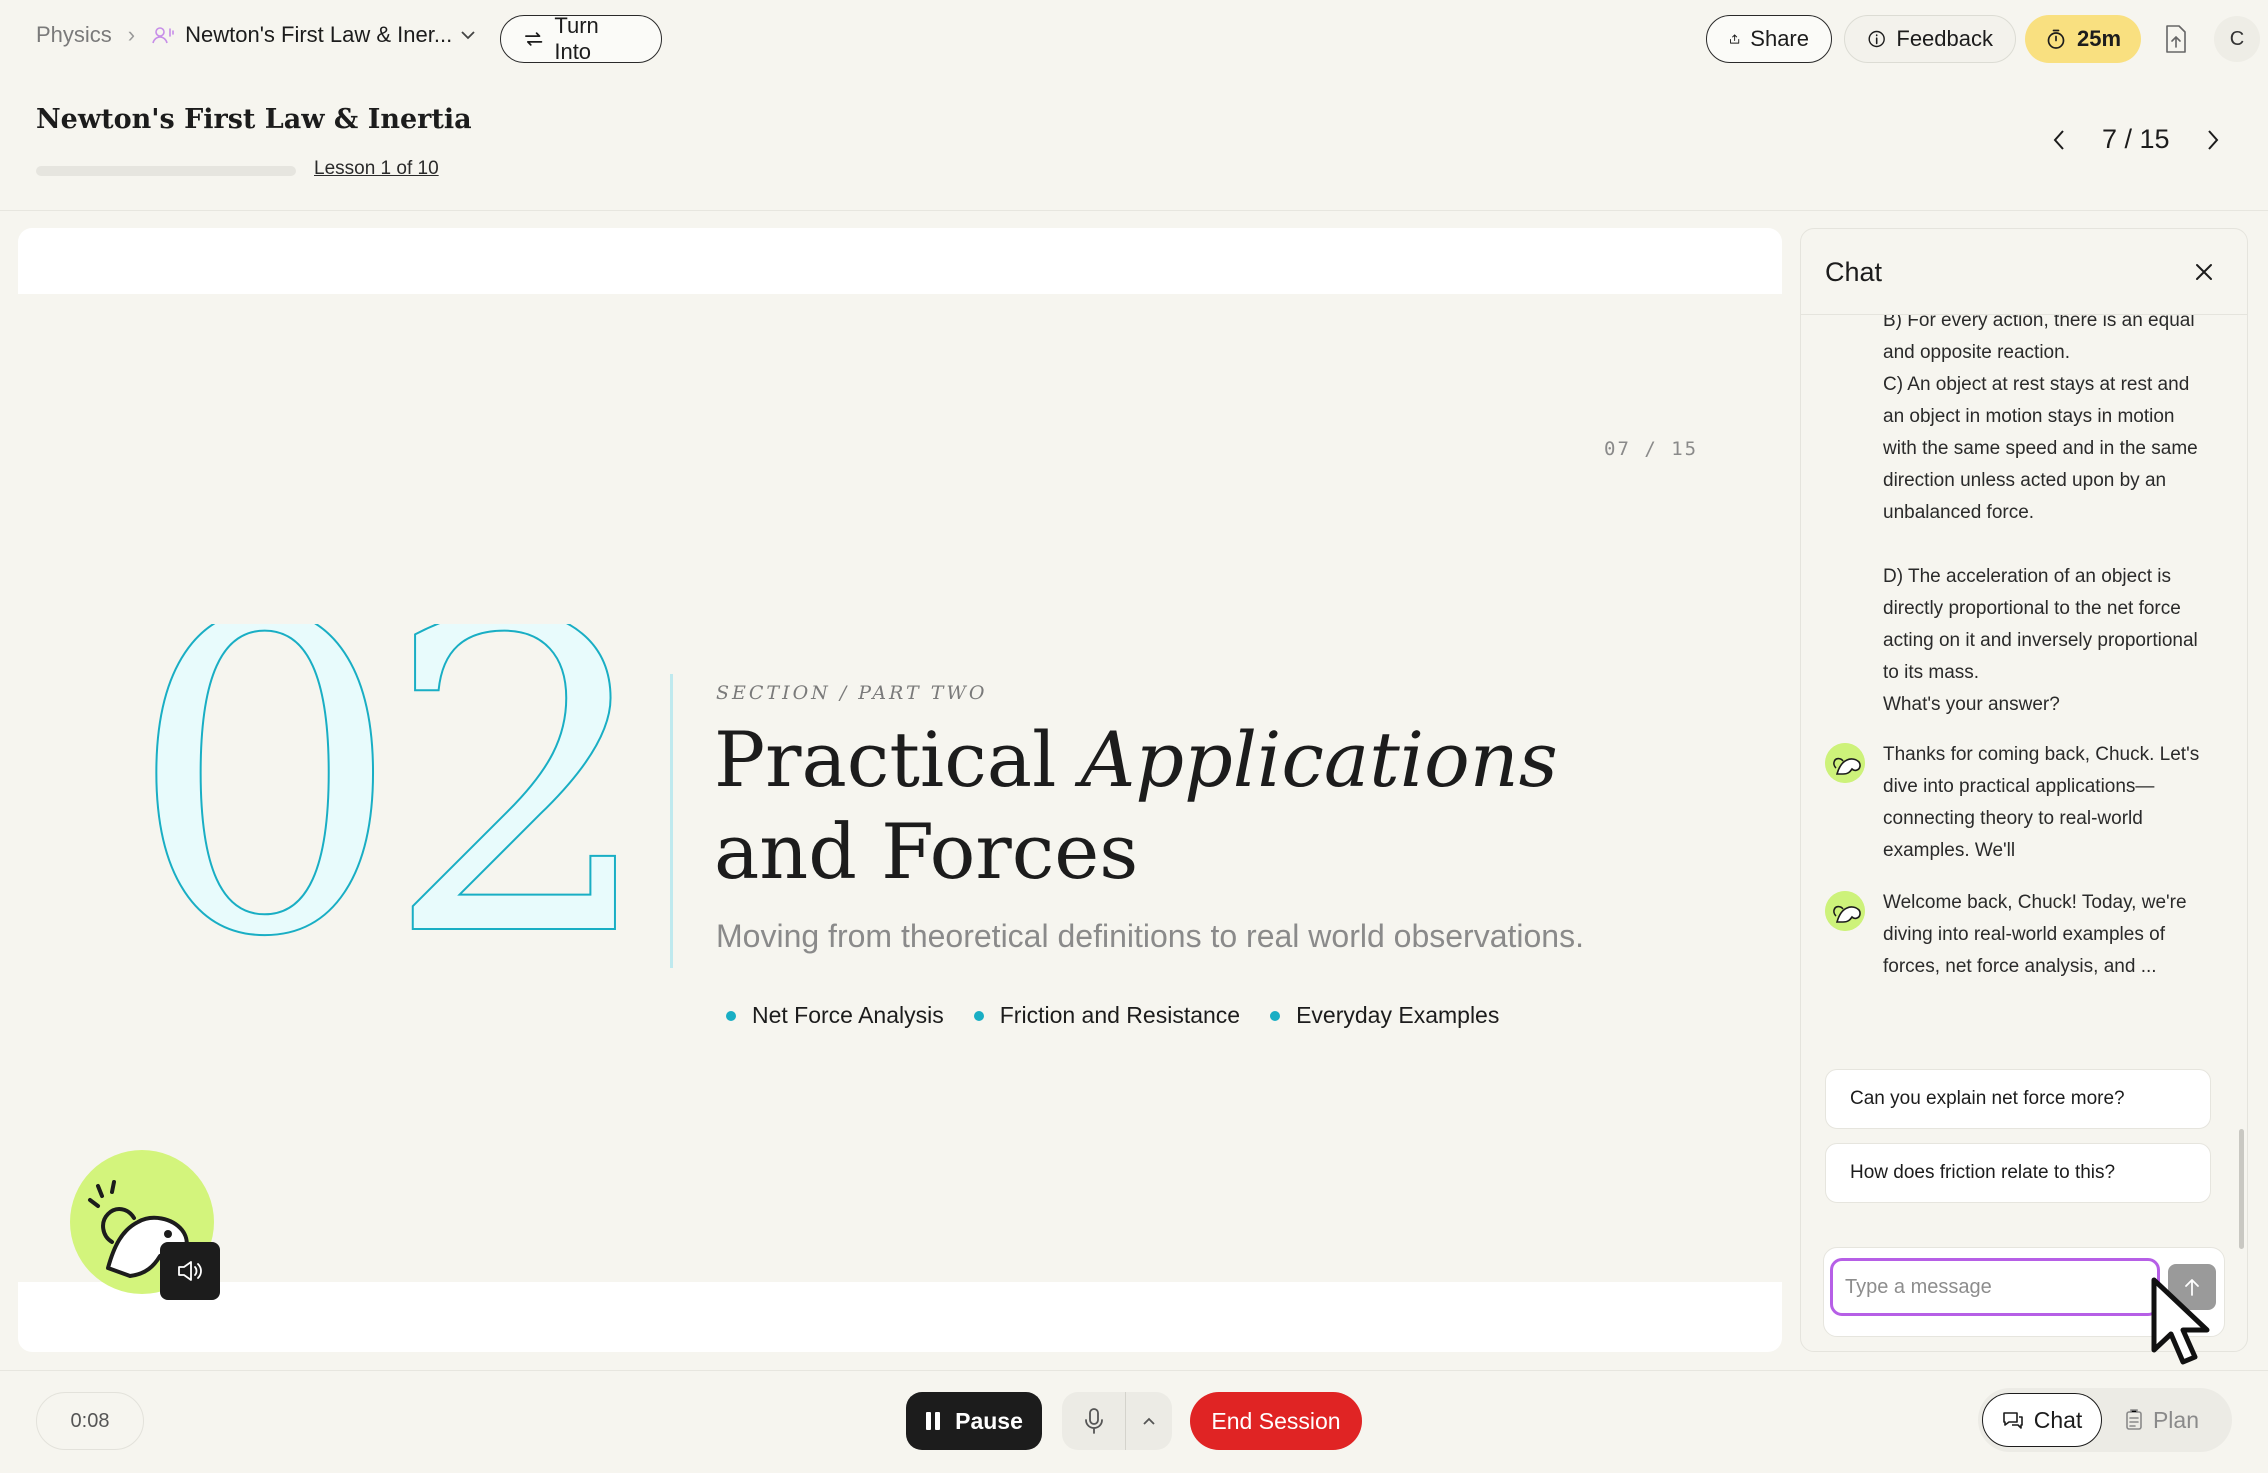 The image size is (2268, 1473). What do you see at coordinates (2058, 1419) in the screenshot?
I see `chat-view-label: Chat` at bounding box center [2058, 1419].